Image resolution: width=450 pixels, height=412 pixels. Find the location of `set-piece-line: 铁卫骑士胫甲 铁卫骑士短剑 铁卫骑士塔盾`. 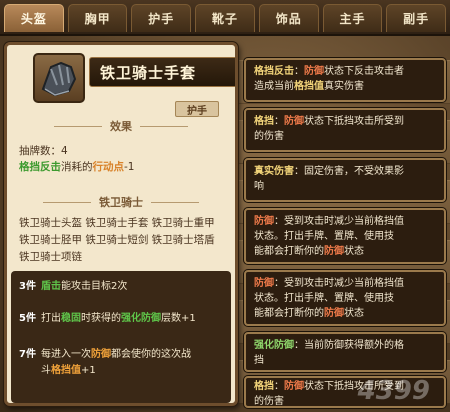

set-piece-line: 铁卫骑士胫甲 铁卫骑士短剑 铁卫骑士塔盾 is located at coordinates (117, 240).